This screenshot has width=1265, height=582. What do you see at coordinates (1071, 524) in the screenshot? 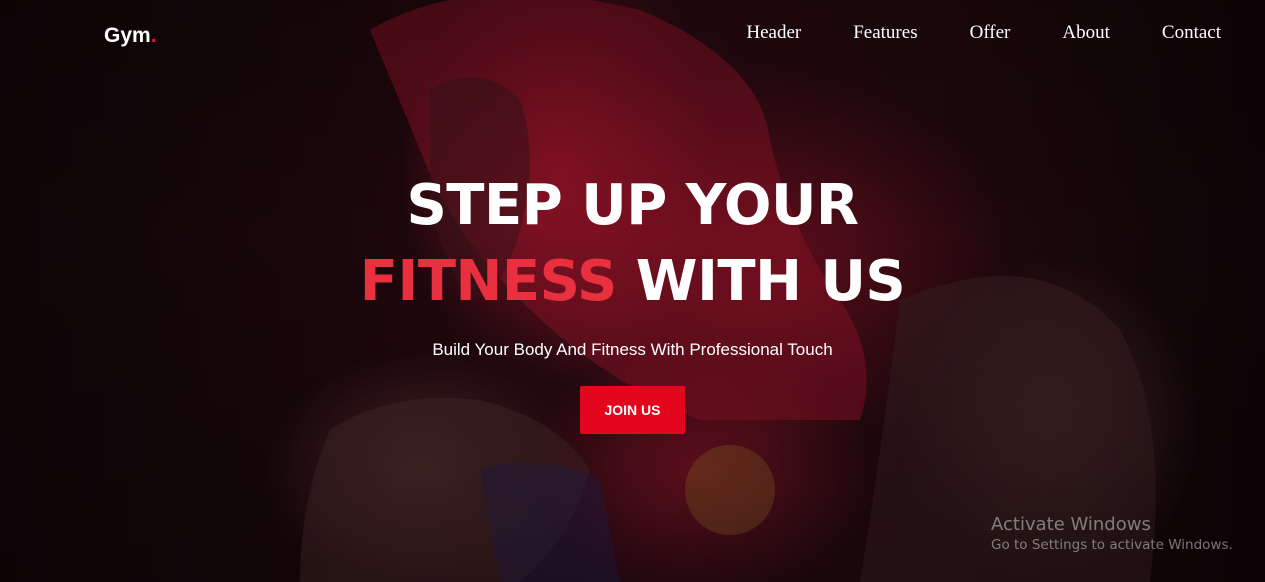
I see `watermark-title: Activate Windows` at bounding box center [1071, 524].